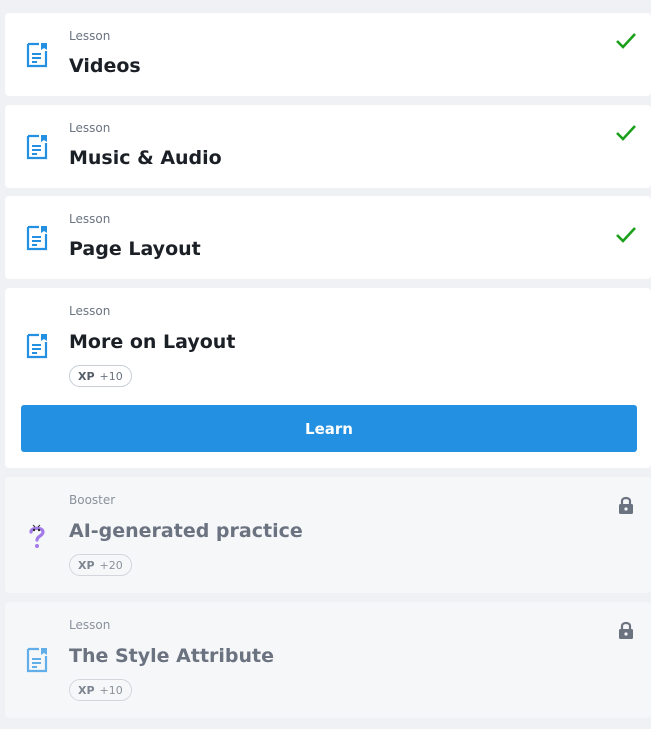  What do you see at coordinates (152, 342) in the screenshot?
I see `lesson-title: More on Layout` at bounding box center [152, 342].